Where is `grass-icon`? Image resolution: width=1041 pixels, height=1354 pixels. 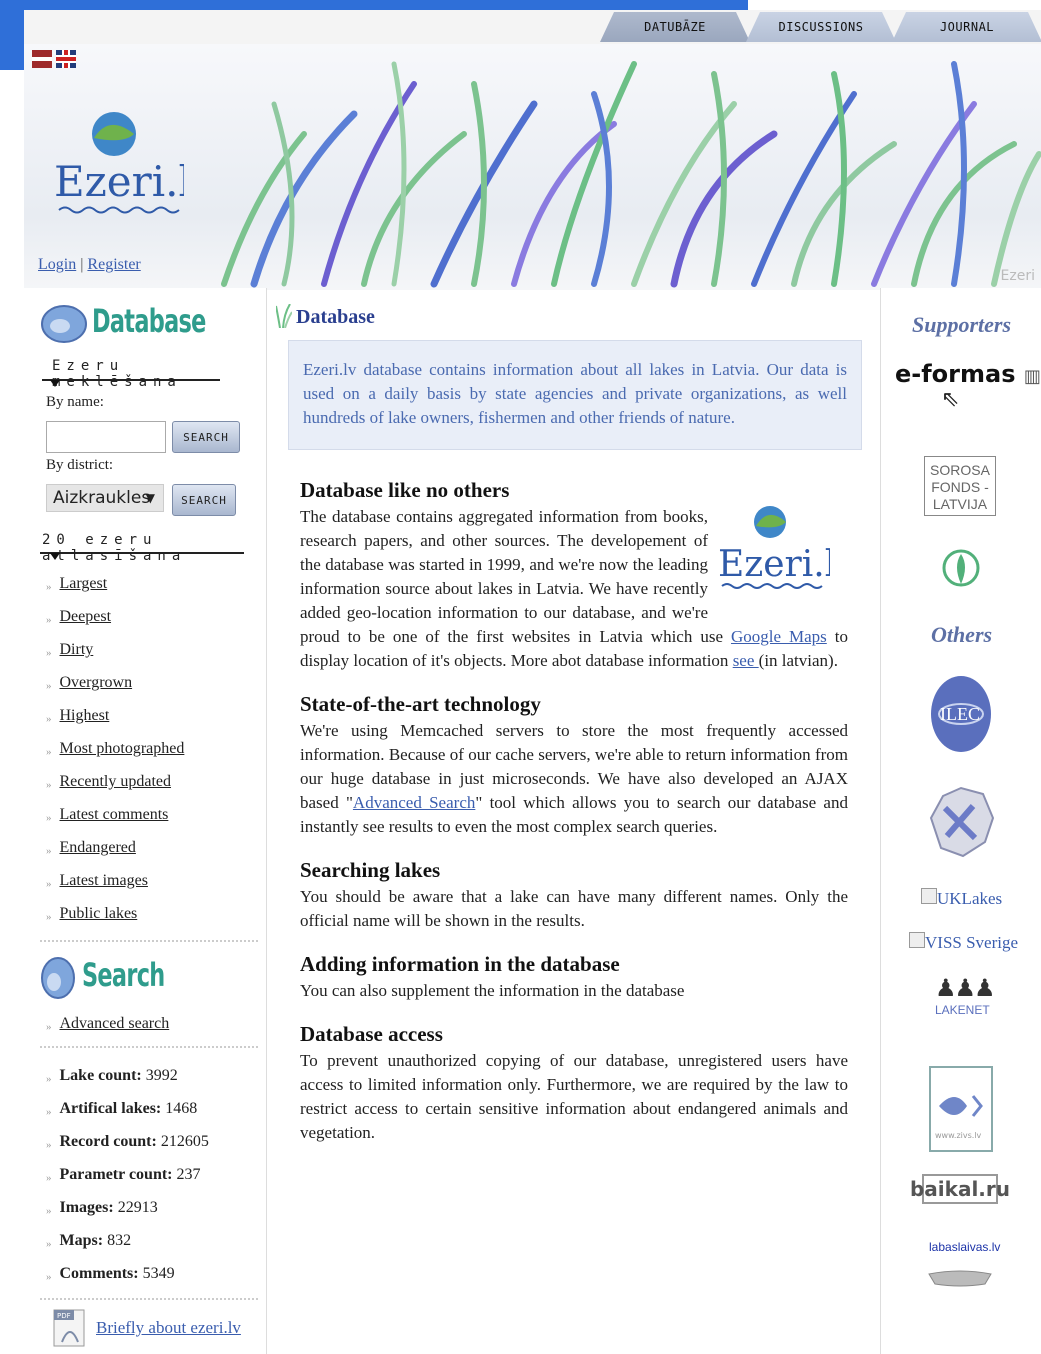
grass-icon is located at coordinates (284, 316).